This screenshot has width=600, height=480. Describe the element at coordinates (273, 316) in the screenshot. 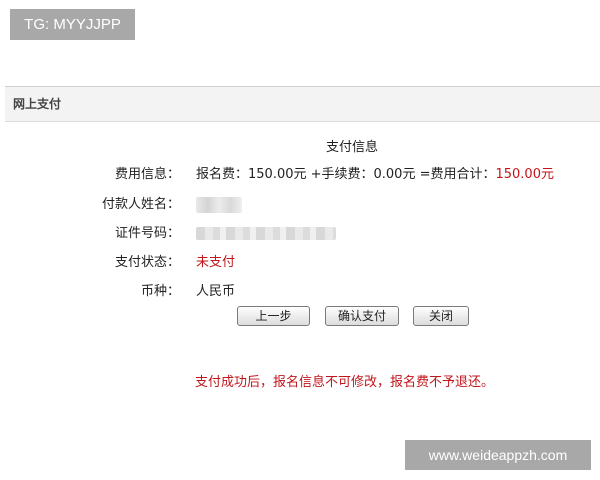

I see `prev-step-button: 上一步` at that location.